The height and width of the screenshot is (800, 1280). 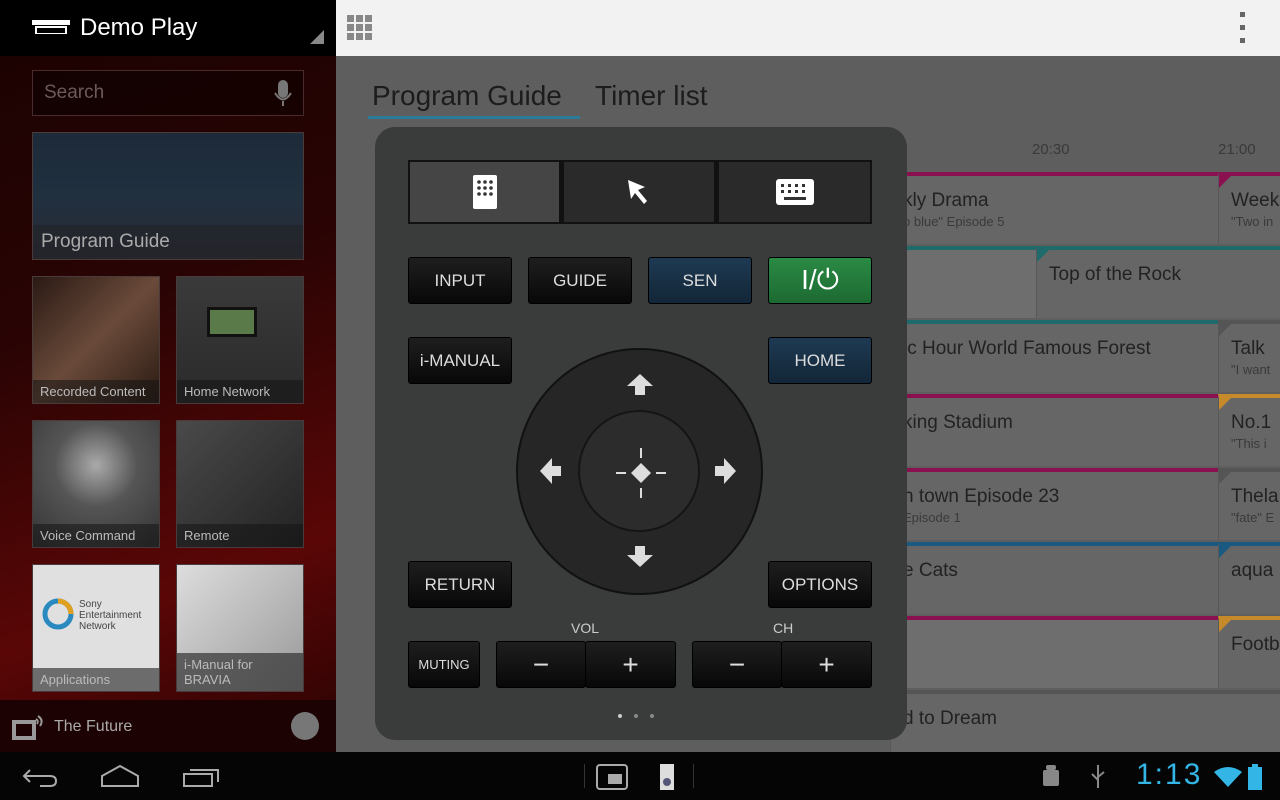 What do you see at coordinates (794, 192) in the screenshot?
I see `mode-keyboard-button` at bounding box center [794, 192].